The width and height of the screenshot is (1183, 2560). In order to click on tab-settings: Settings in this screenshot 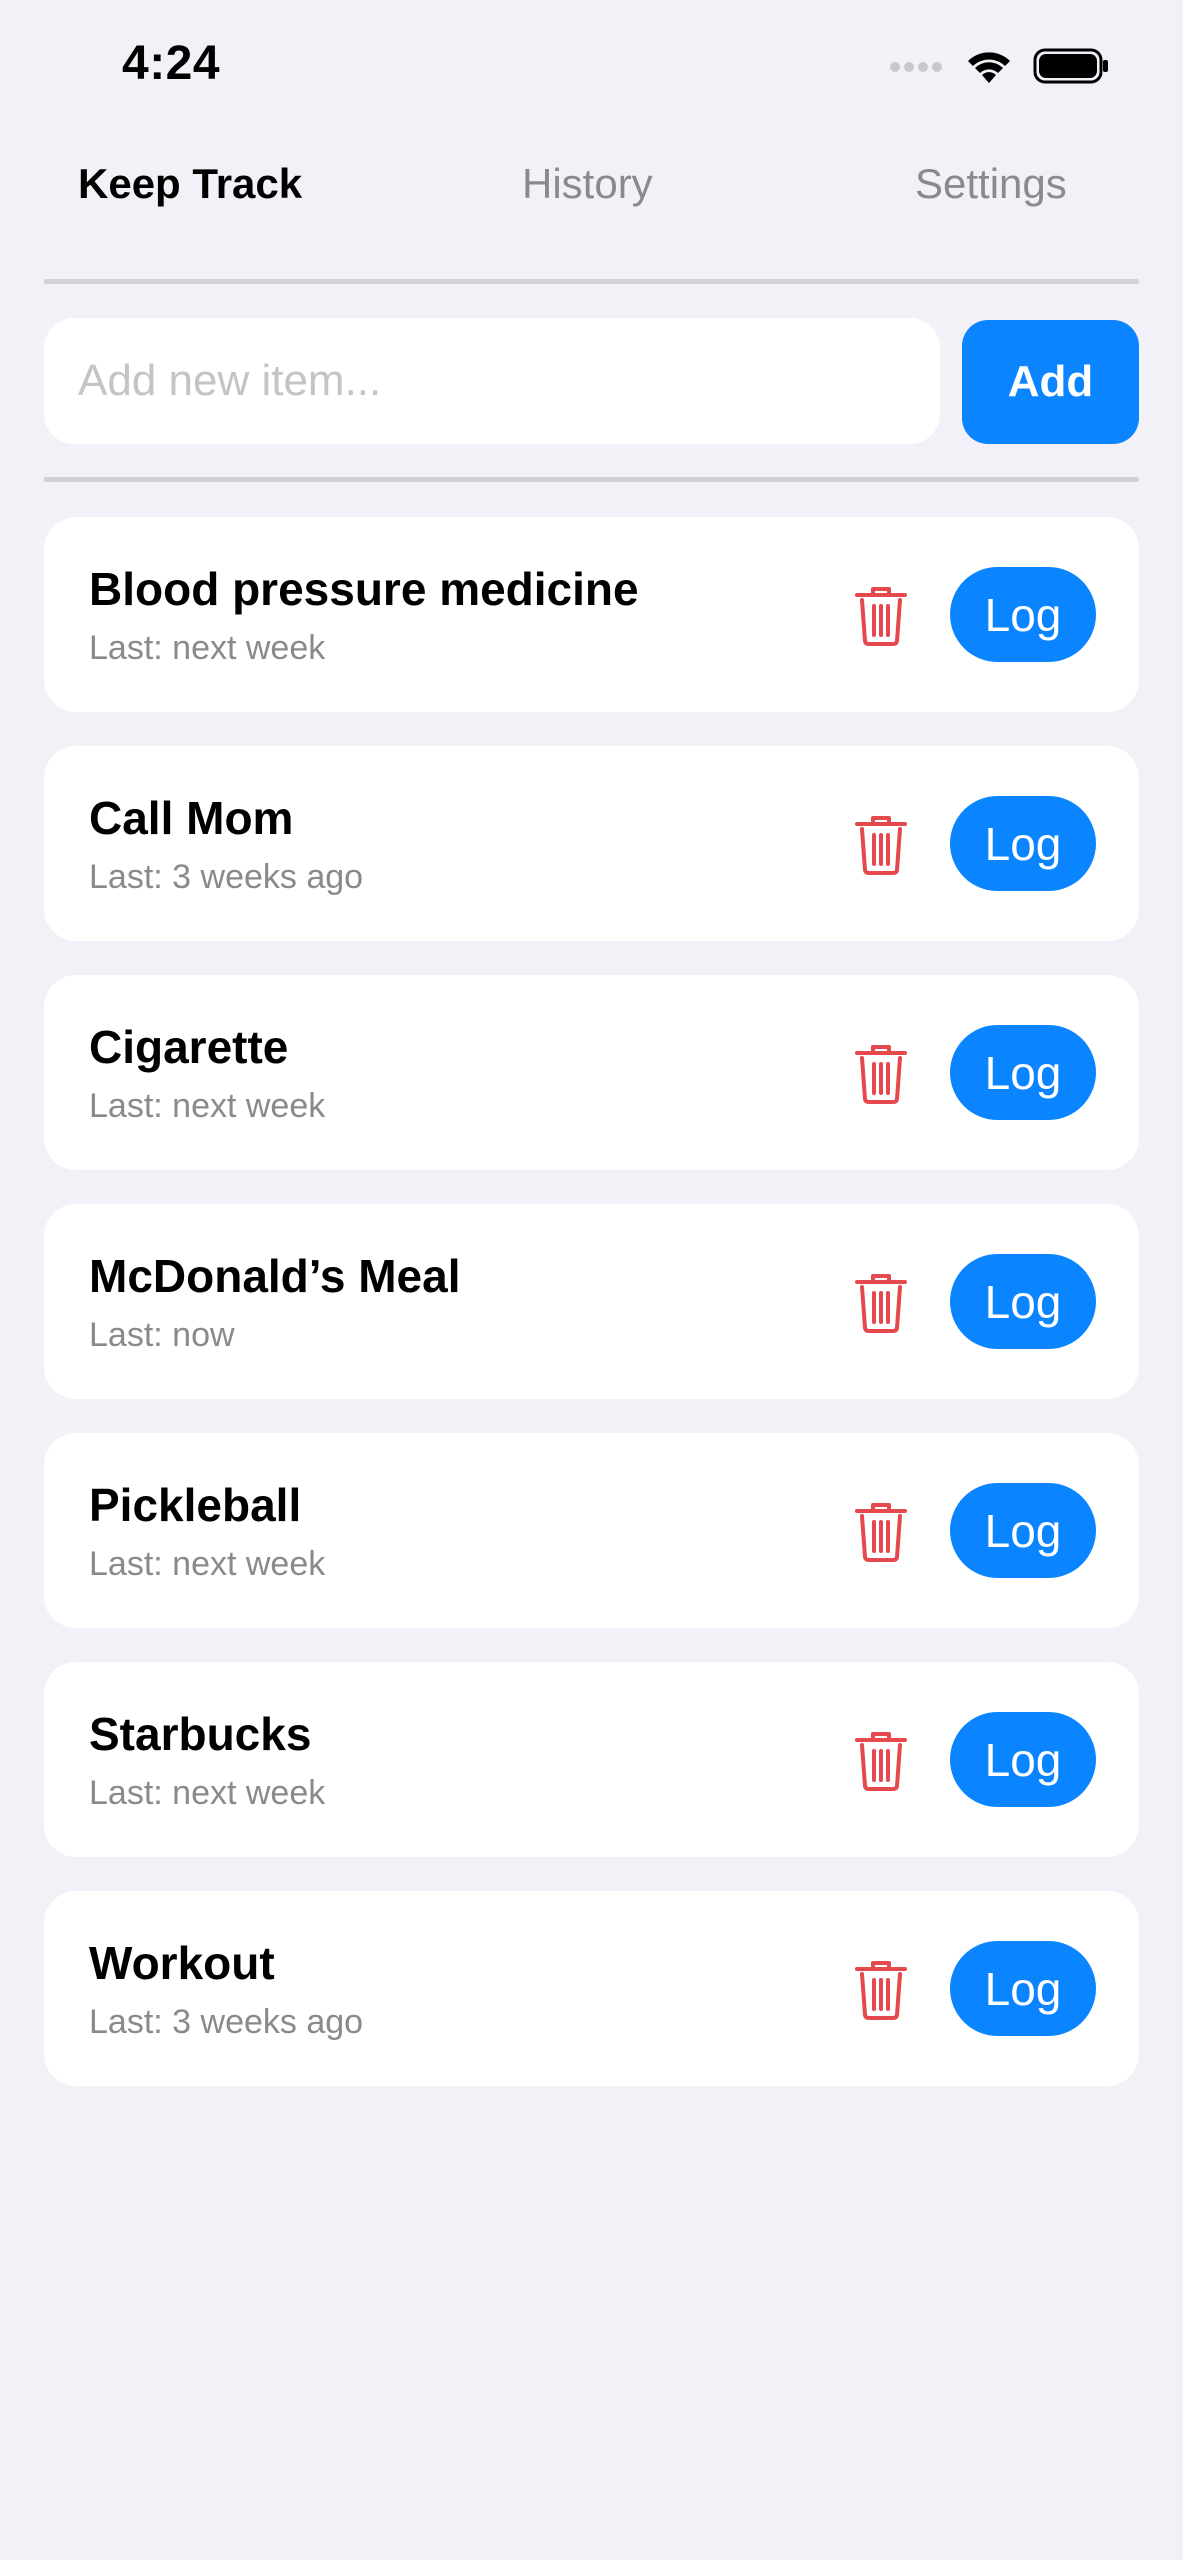, I will do `click(991, 184)`.